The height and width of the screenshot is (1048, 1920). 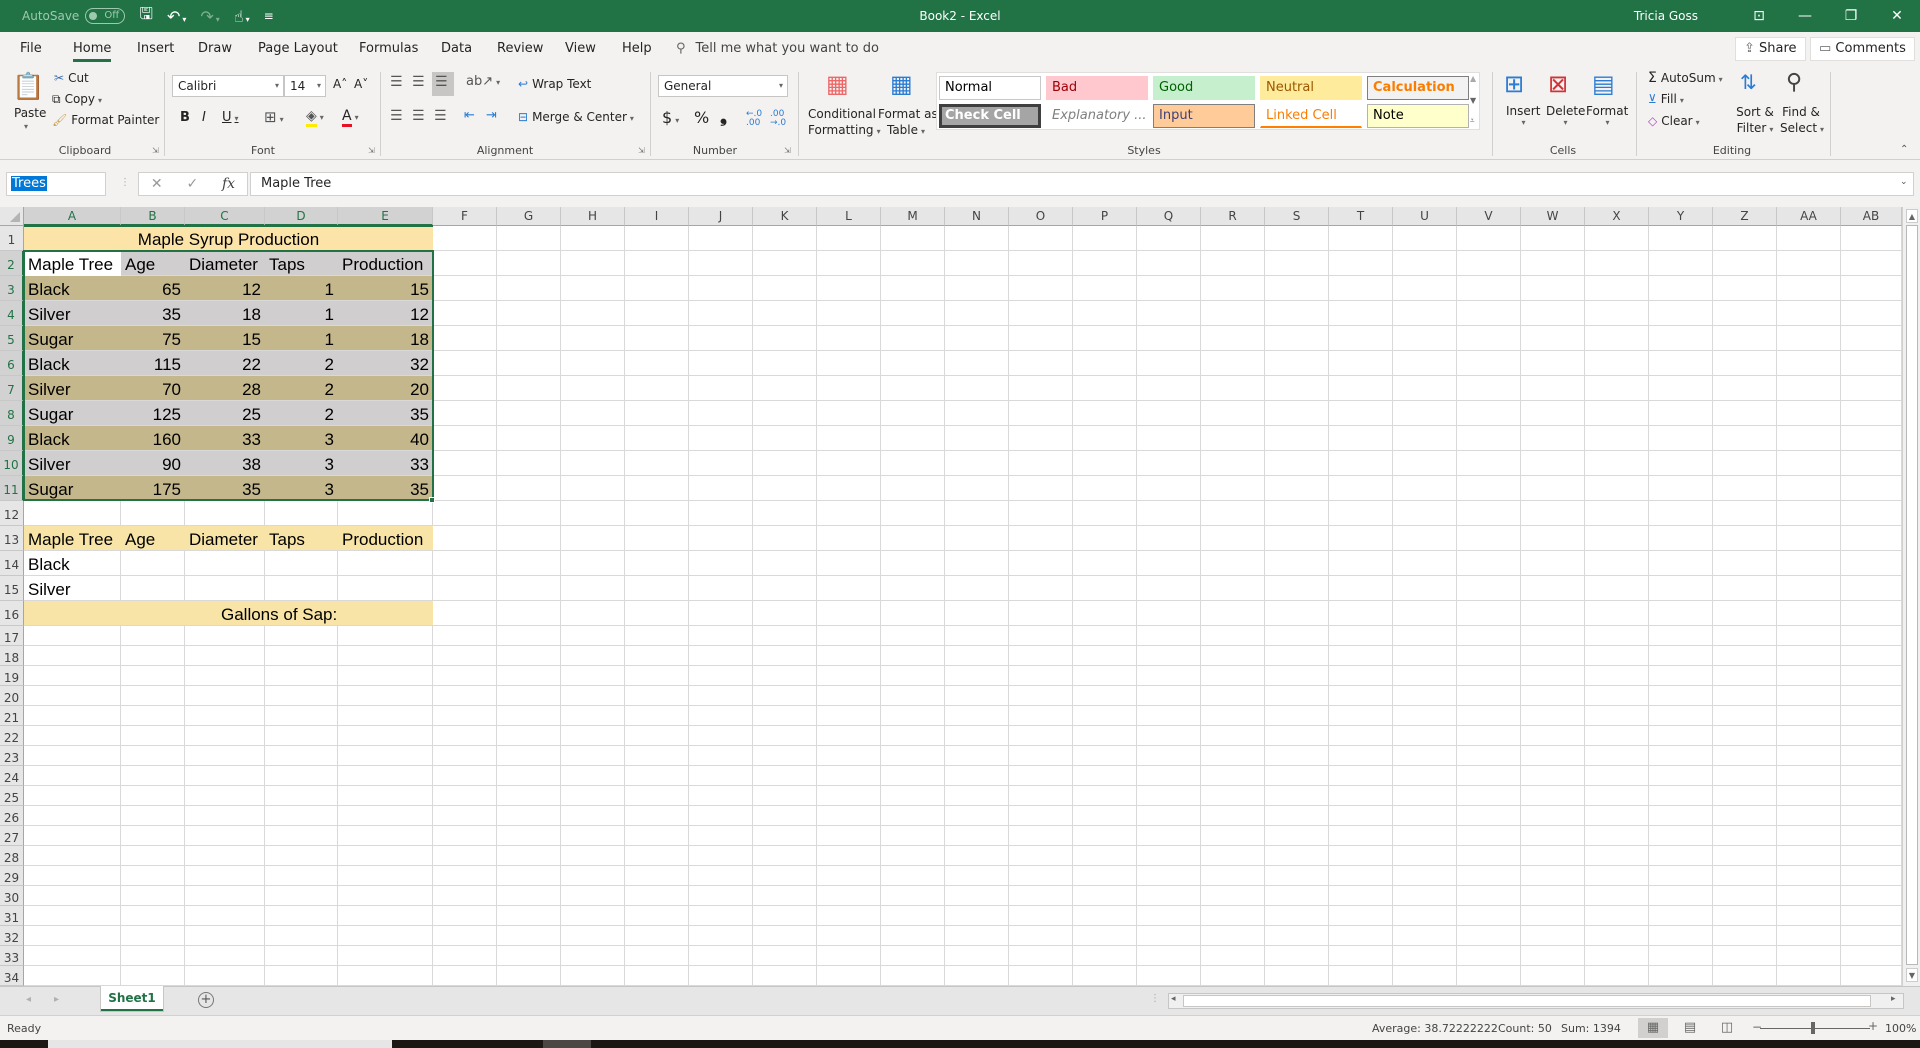 What do you see at coordinates (1527, 1001) in the screenshot?
I see `horizontal-scroll-thumb` at bounding box center [1527, 1001].